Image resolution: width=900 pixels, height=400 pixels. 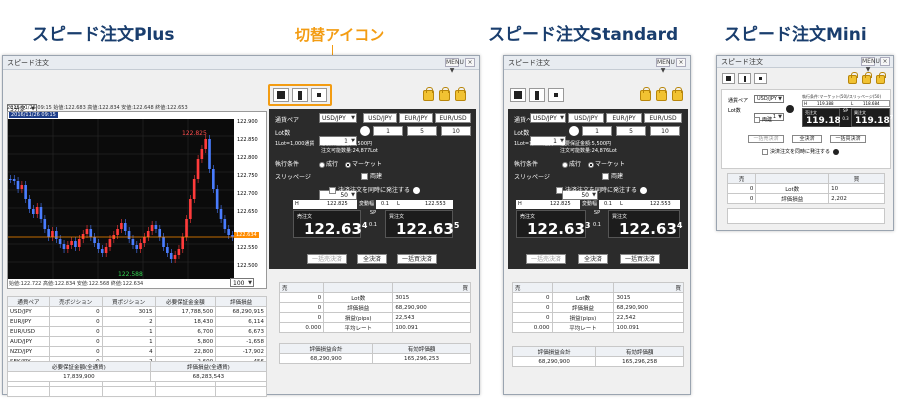 I want to click on position-pair: EUR/JPY, so click(x=28, y=321).